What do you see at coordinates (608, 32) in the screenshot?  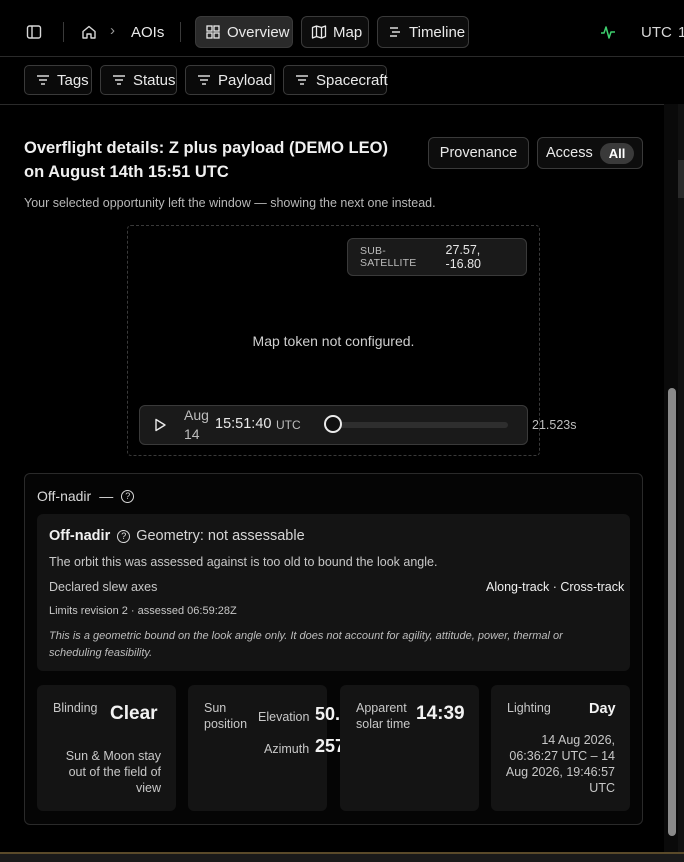 I see `activity-icon` at bounding box center [608, 32].